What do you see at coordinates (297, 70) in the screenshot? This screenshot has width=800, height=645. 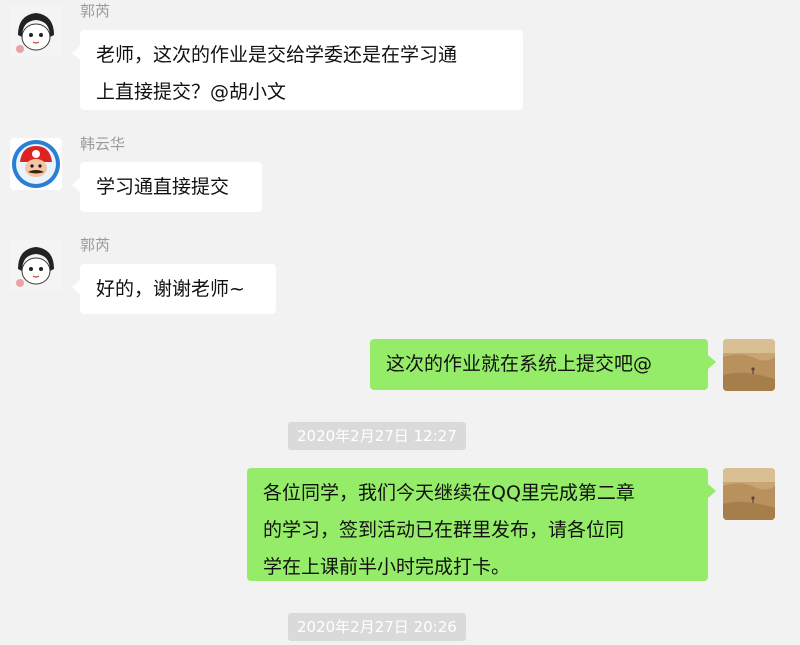 I see `message-bubble: 老师，这次的作业是交给学委还是在学习通 上直接提交？@胡小文` at bounding box center [297, 70].